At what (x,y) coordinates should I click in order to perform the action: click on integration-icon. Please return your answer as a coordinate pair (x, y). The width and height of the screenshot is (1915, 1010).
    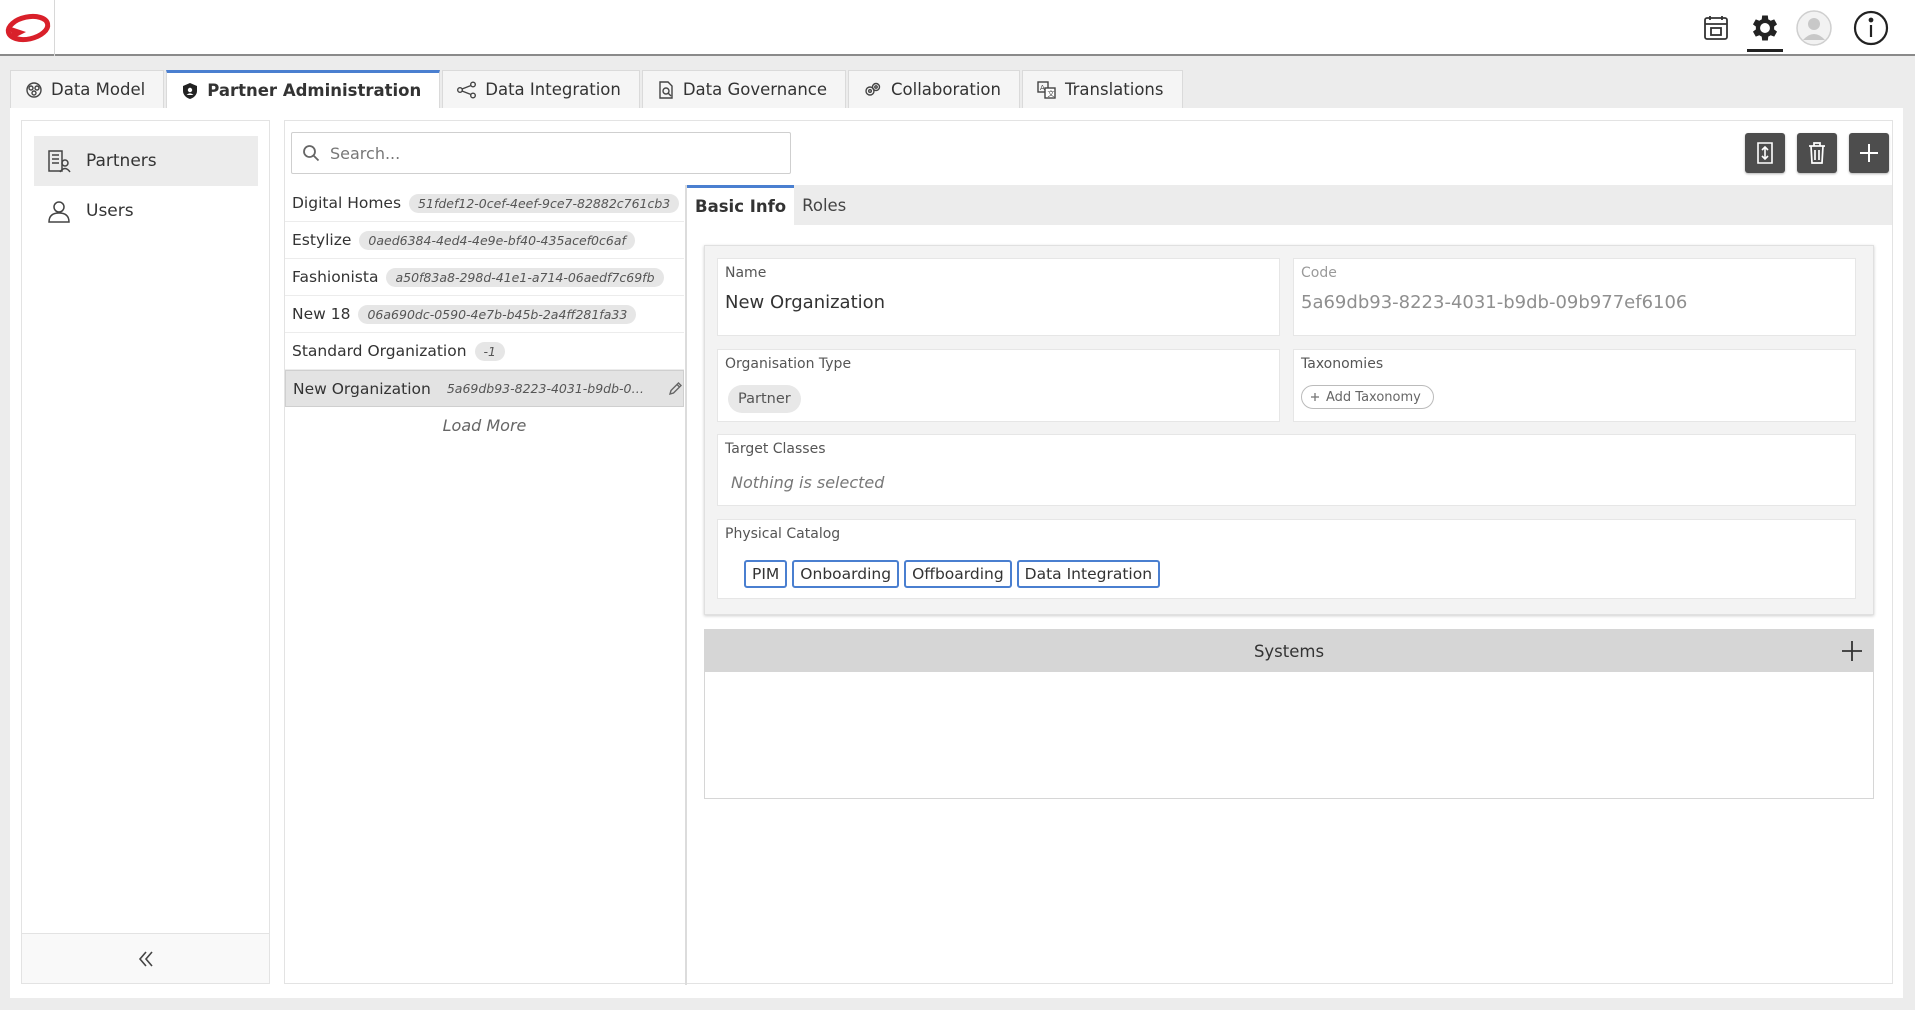
    Looking at the image, I should click on (467, 89).